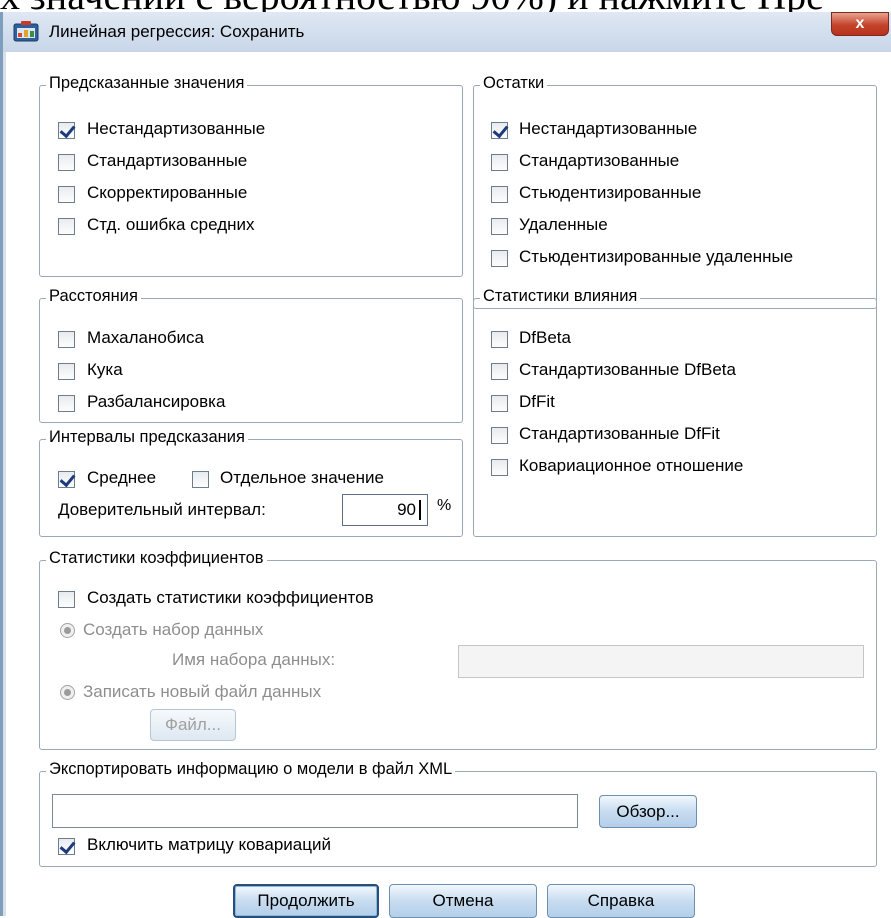 The image size is (891, 918). Describe the element at coordinates (67, 692) in the screenshot. I see `radio-write-new-file` at that location.